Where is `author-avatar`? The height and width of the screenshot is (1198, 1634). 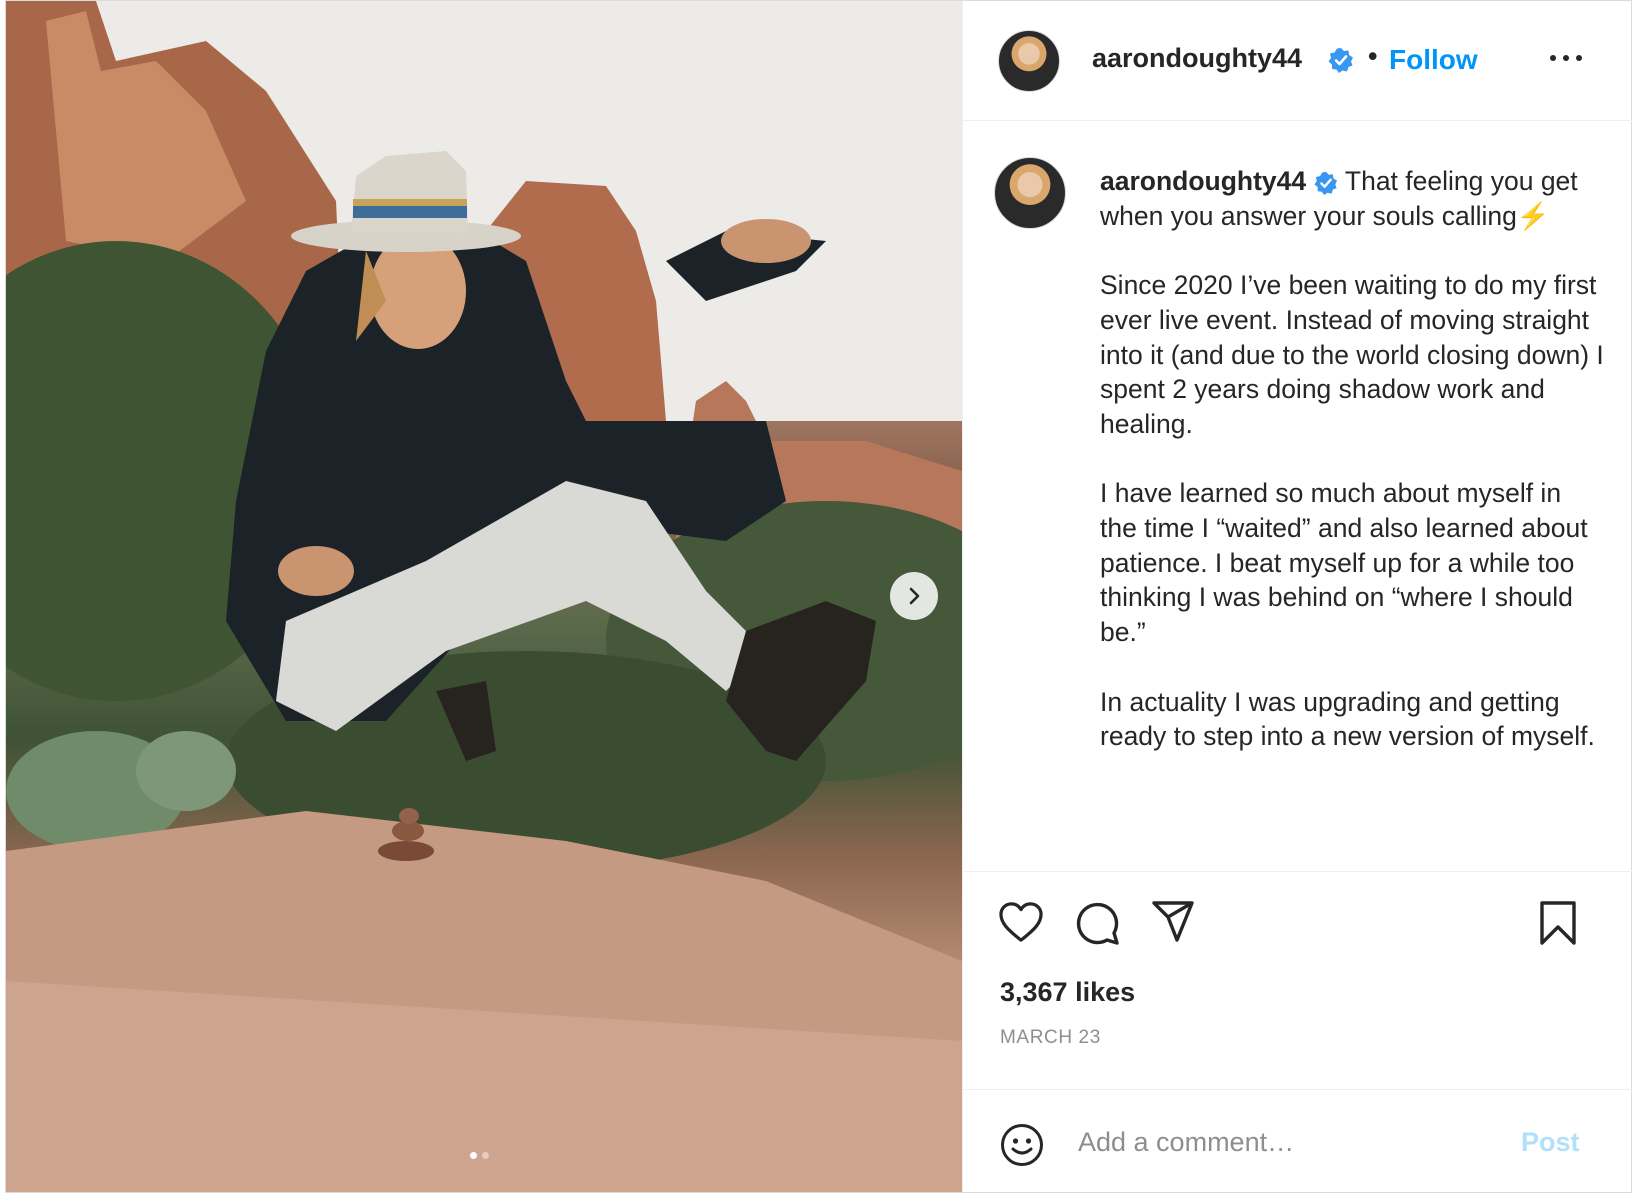
author-avatar is located at coordinates (1029, 61).